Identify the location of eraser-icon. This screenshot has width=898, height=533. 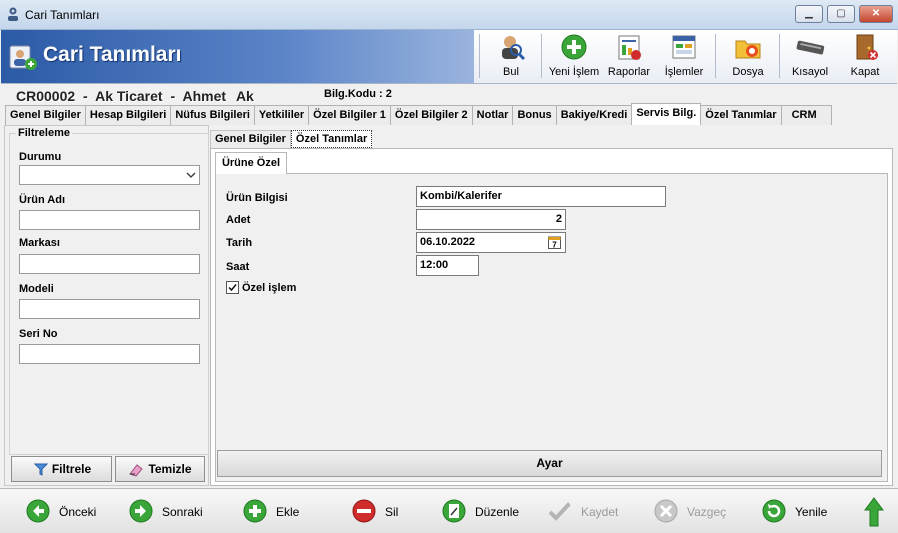
(136, 470).